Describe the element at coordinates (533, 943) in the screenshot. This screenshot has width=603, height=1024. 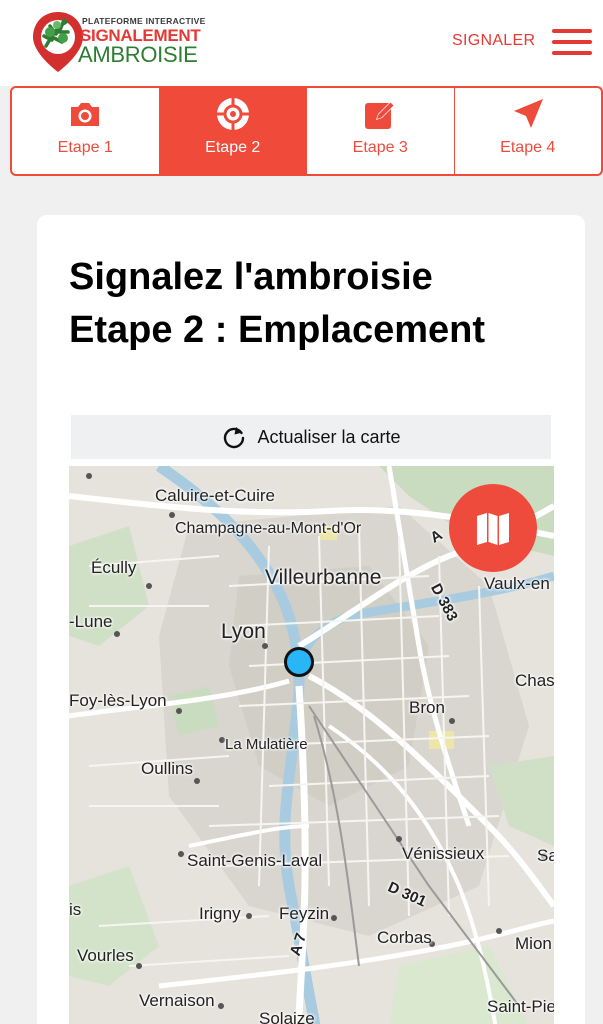
I see `map-label: Mion` at that location.